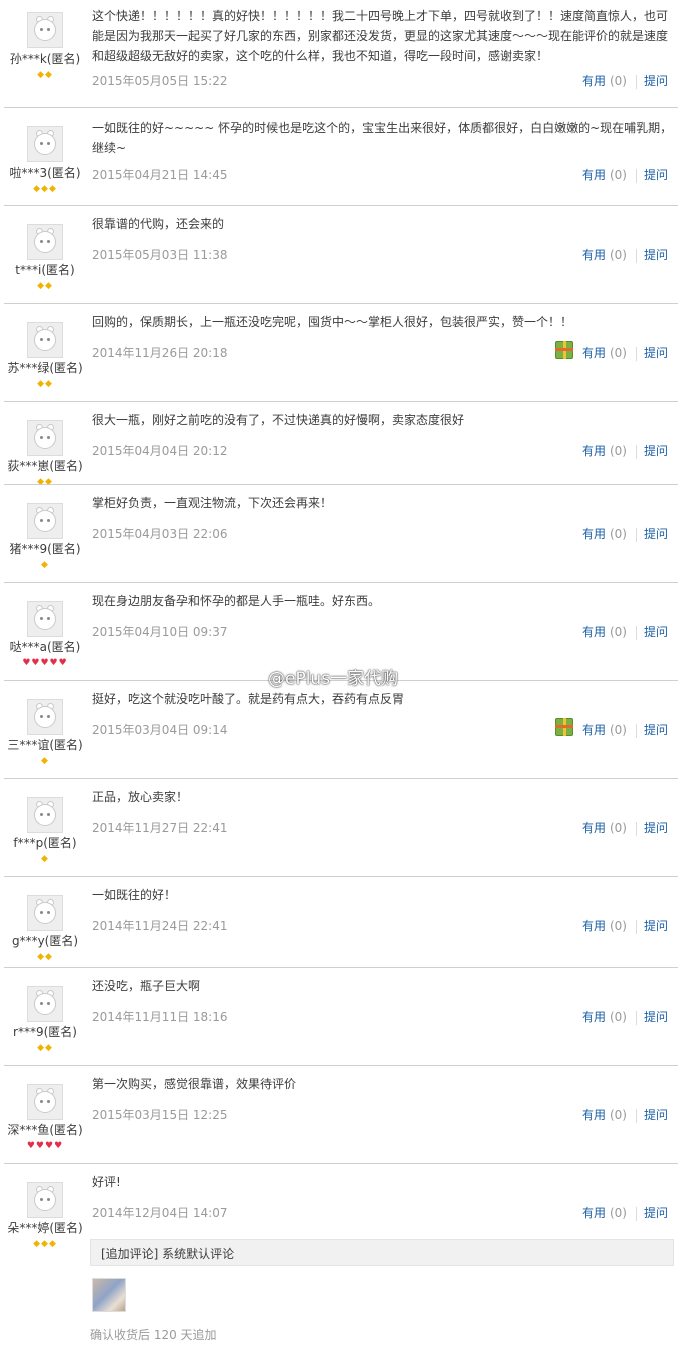 Image resolution: width=680 pixels, height=1356 pixels. I want to click on review-date: 2015年04月04日 20:12, so click(160, 451).